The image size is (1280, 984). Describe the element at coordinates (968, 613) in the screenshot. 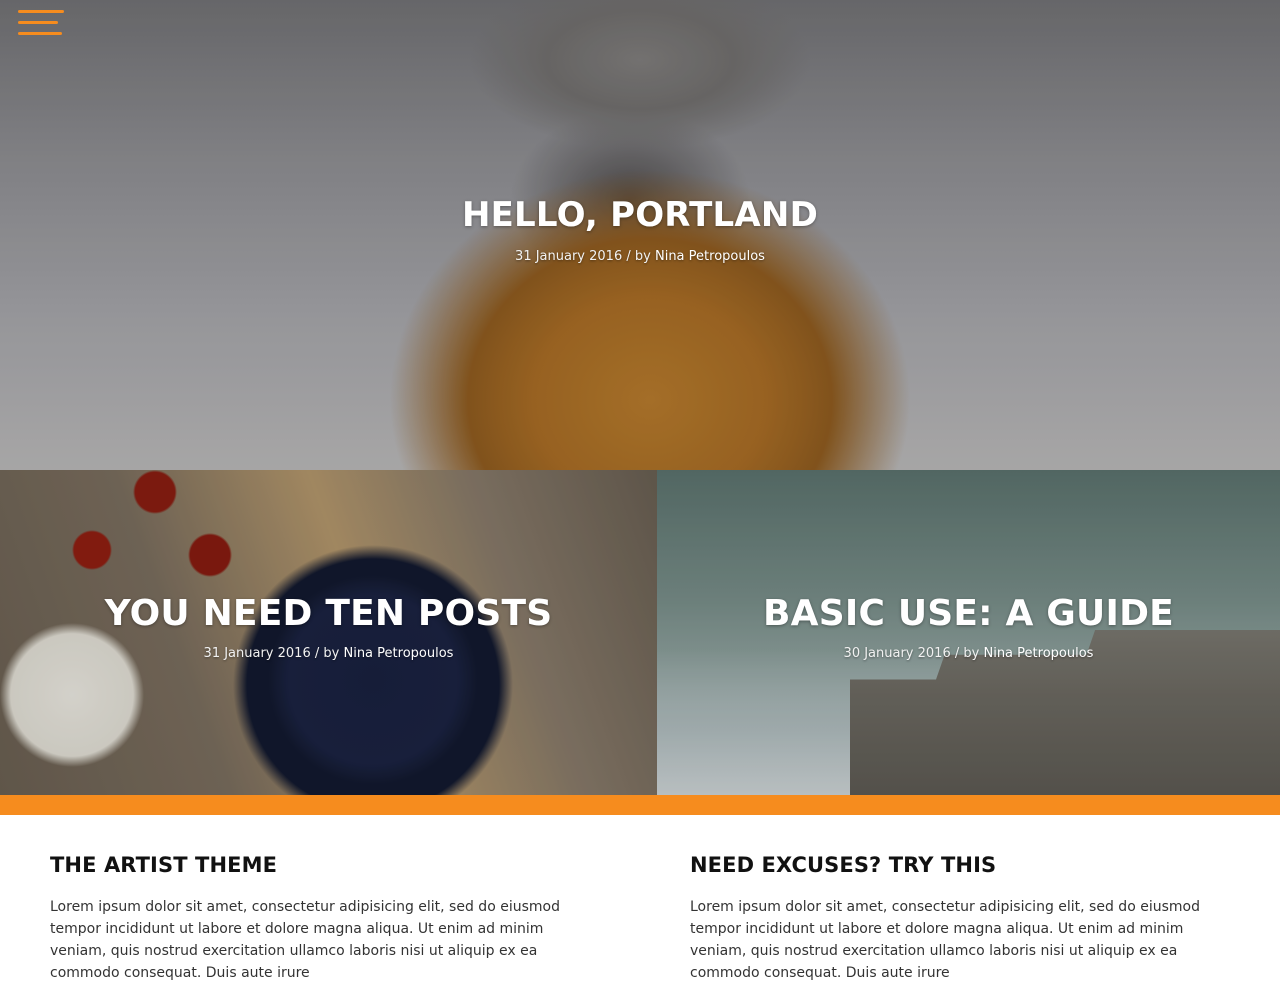

I see `post-title: BASIC USE: A GUIDE` at that location.